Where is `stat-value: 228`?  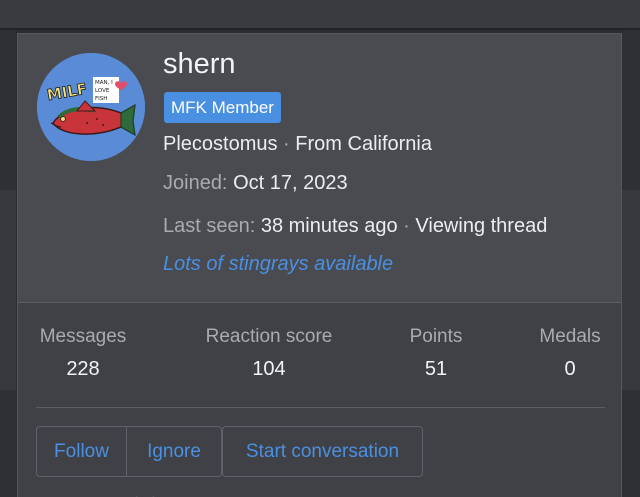 stat-value: 228 is located at coordinates (83, 369).